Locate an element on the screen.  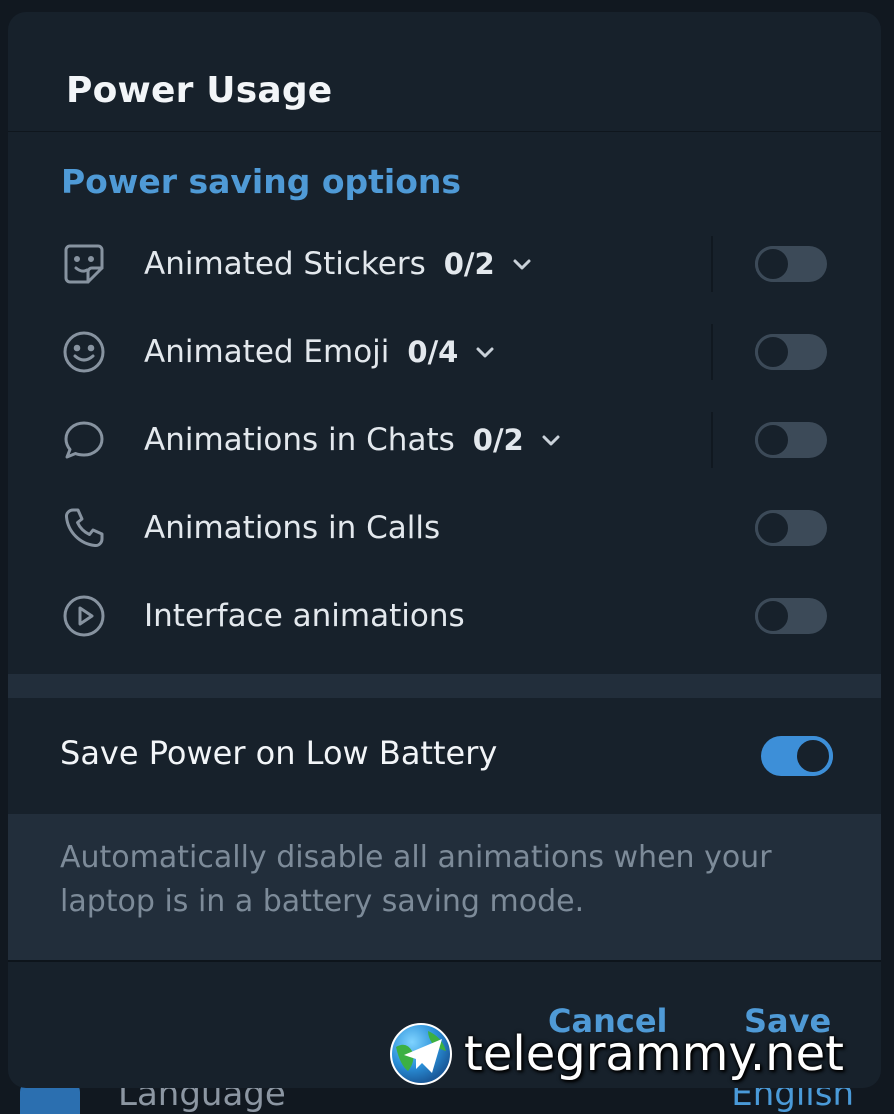
option-label: Animated Stickers is located at coordinates (285, 264).